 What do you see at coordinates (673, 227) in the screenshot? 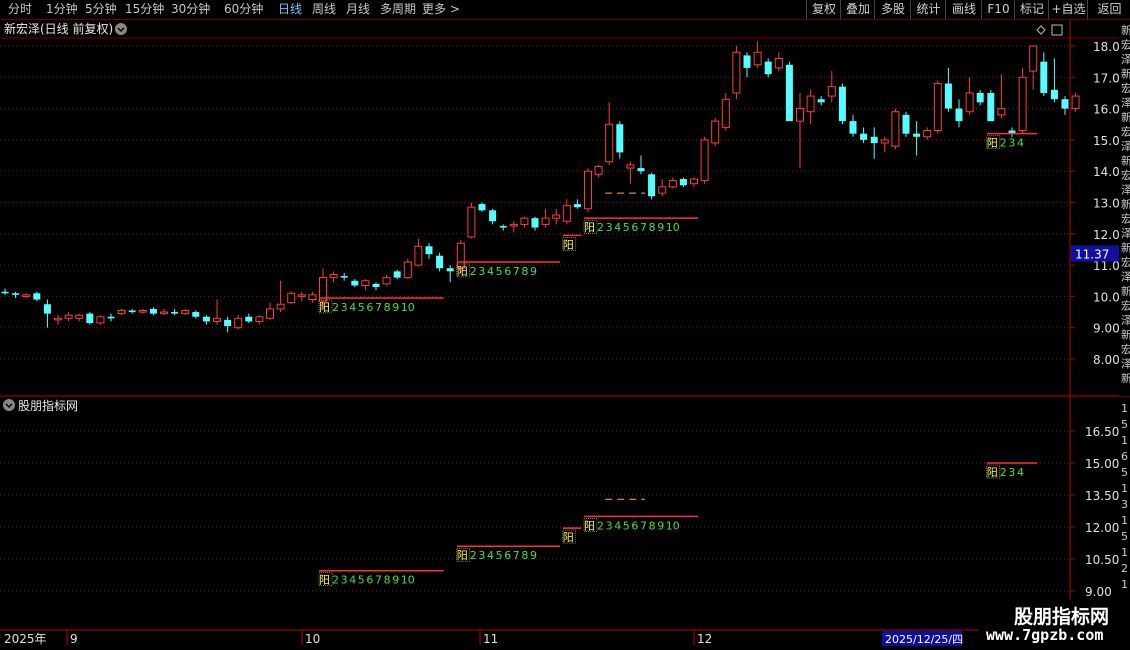
I see `main-count-label: 10` at bounding box center [673, 227].